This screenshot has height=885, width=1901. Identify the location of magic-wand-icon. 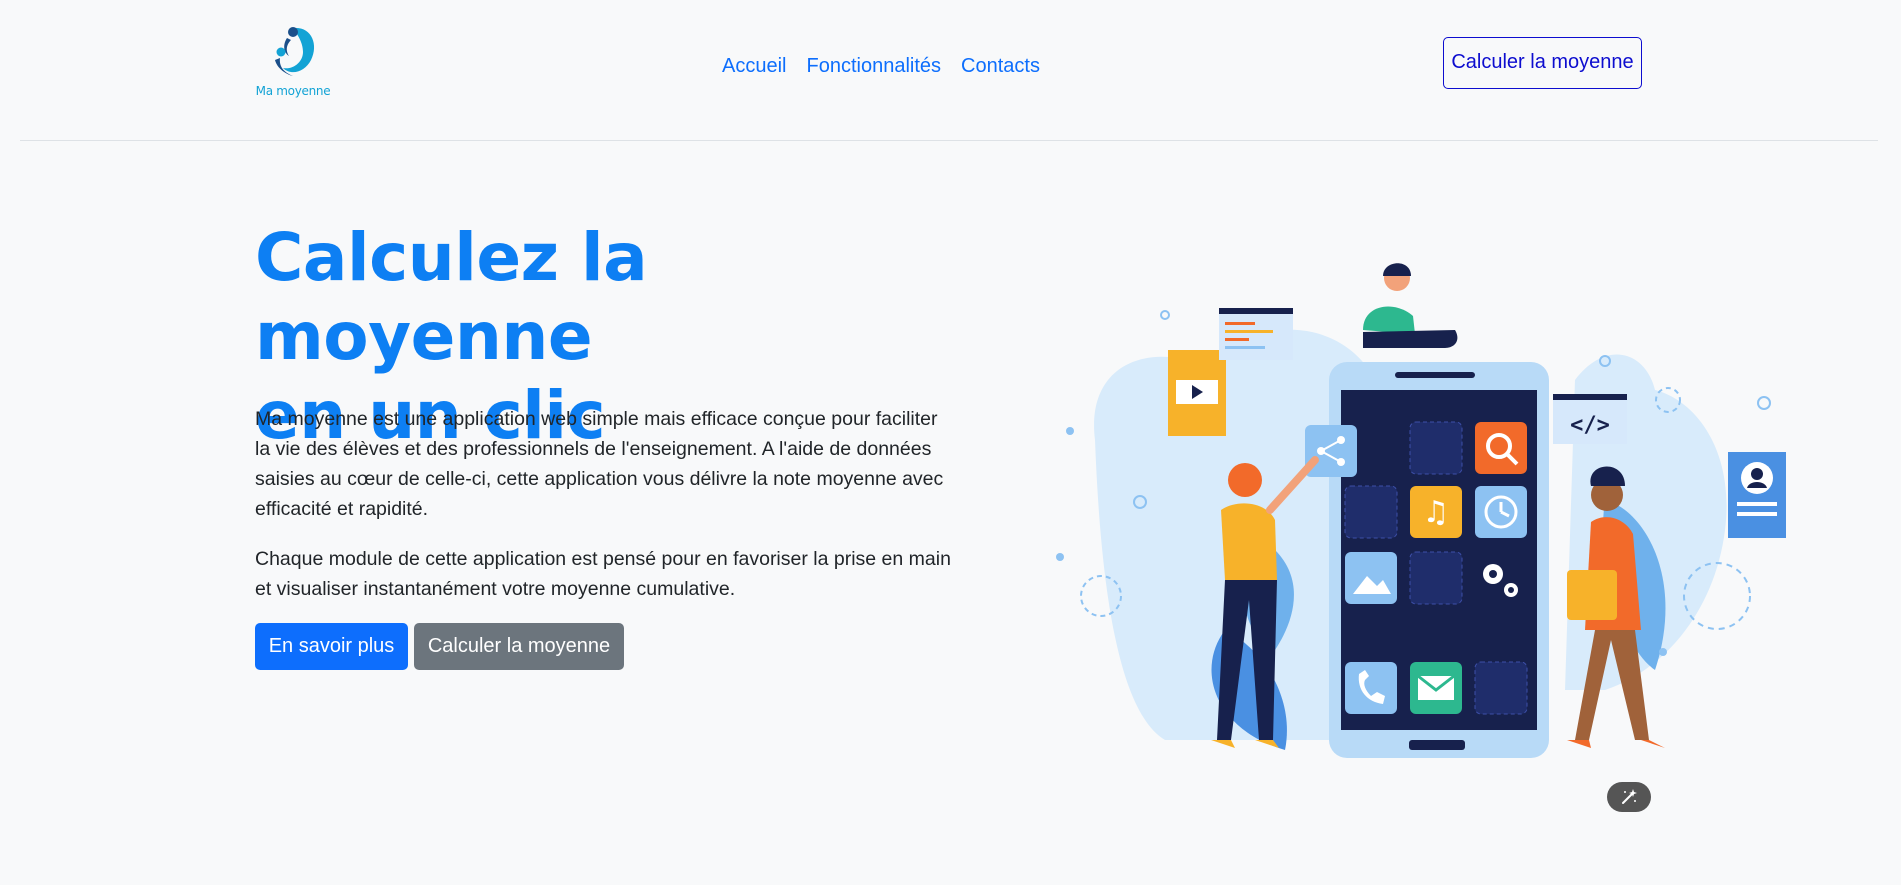
(1629, 796).